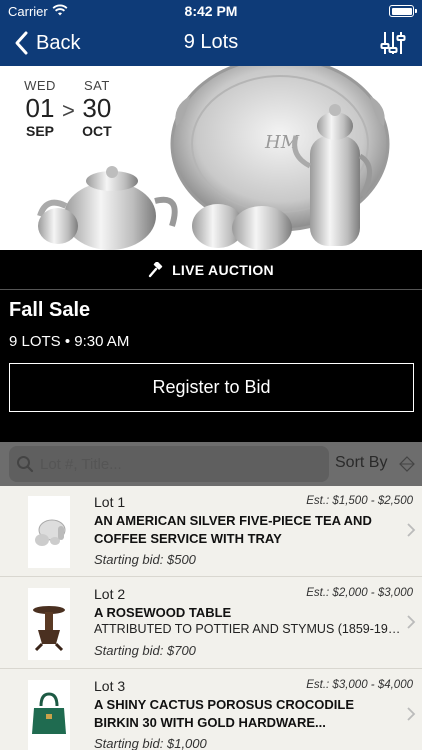 The image size is (422, 750). Describe the element at coordinates (407, 464) in the screenshot. I see `sort-icon` at that location.